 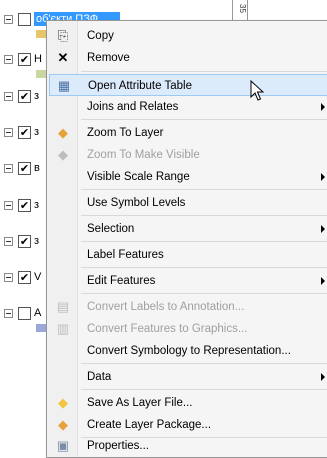 I want to click on menu-item-zoom-to-layer: ◆ Zoom To Layer, so click(x=188, y=133).